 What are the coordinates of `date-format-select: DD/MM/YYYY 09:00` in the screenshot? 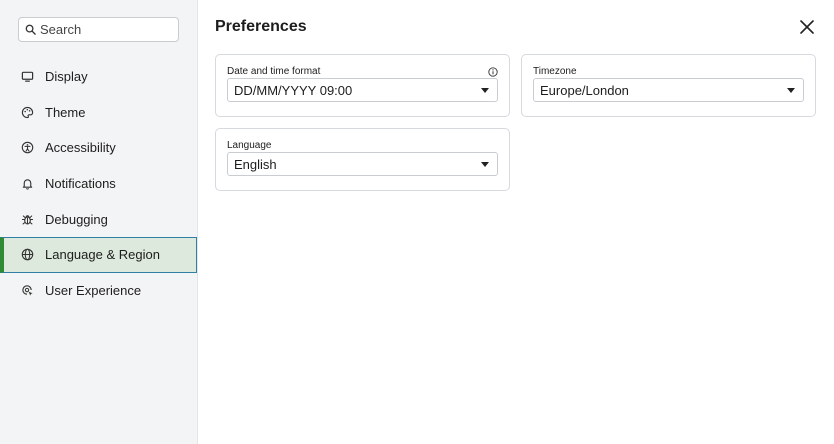 It's located at (362, 90).